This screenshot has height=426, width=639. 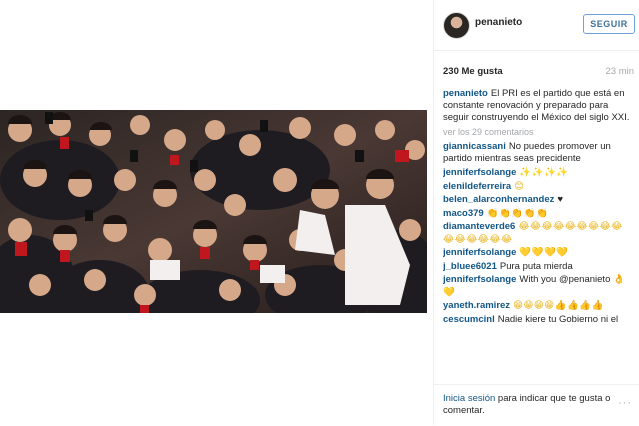 I want to click on post-time: 23 min, so click(x=619, y=71).